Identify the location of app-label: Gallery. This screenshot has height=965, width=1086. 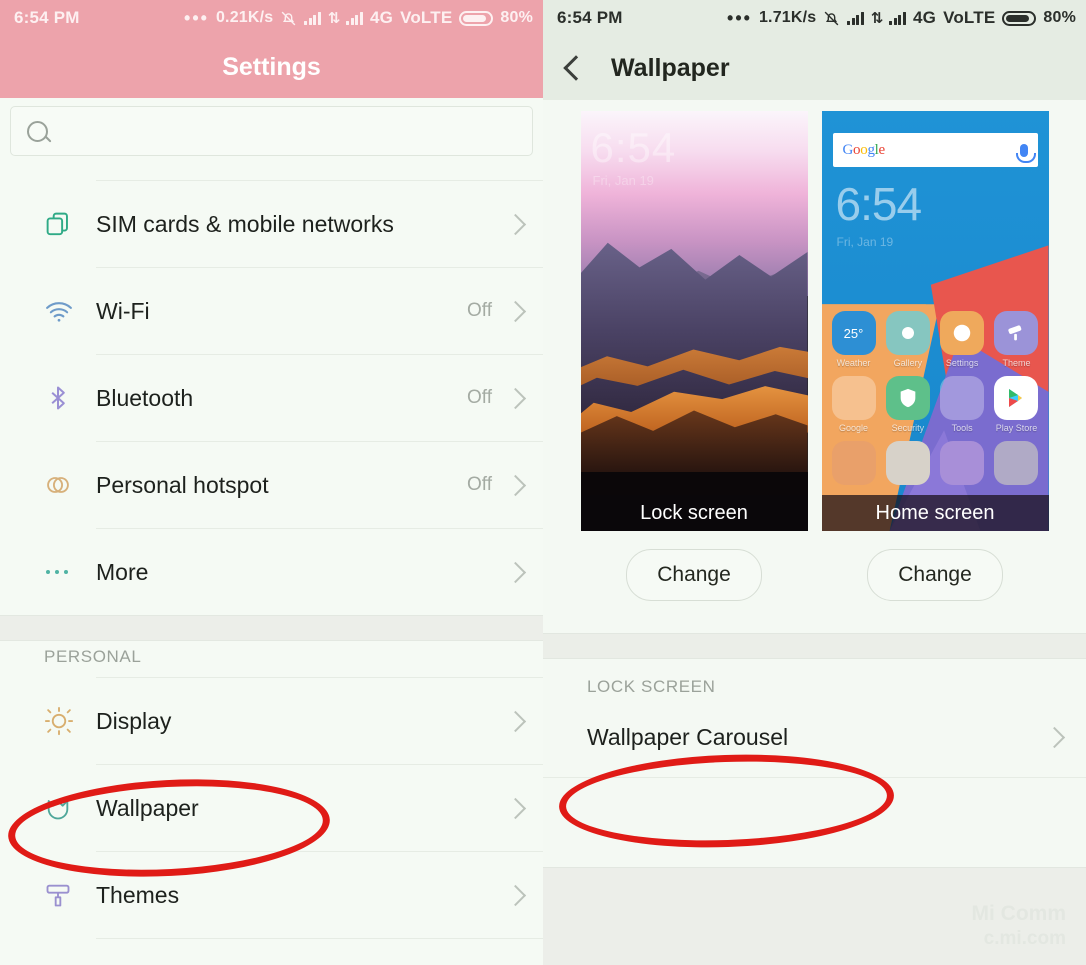
(908, 363).